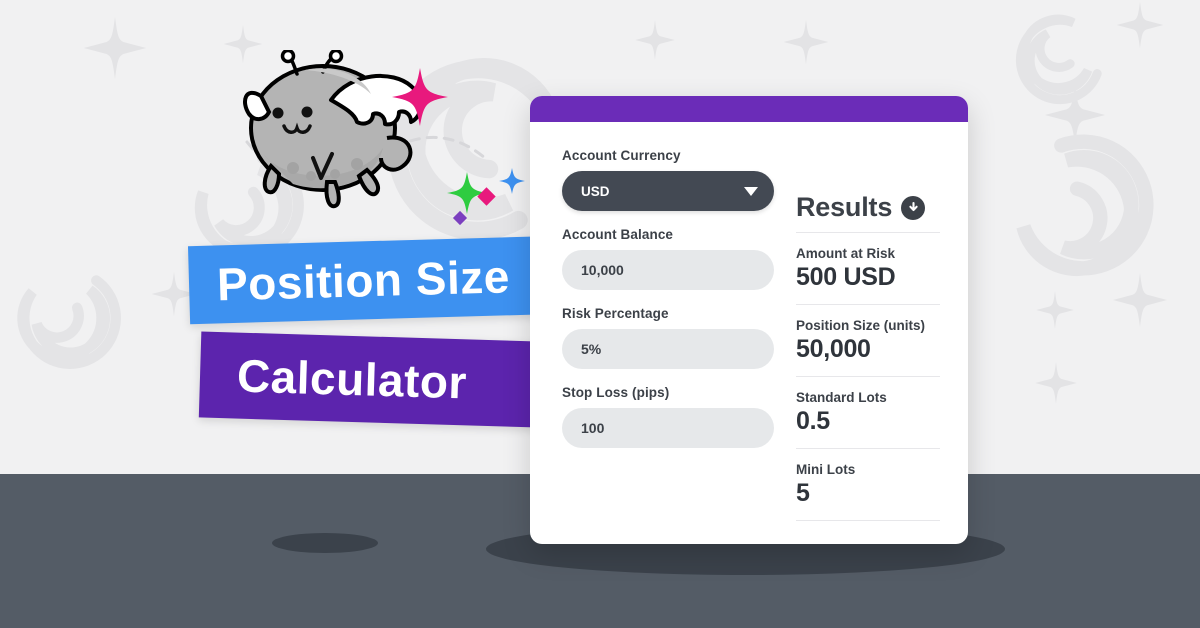 Image resolution: width=1200 pixels, height=628 pixels. What do you see at coordinates (333, 129) in the screenshot?
I see `mascot-body` at bounding box center [333, 129].